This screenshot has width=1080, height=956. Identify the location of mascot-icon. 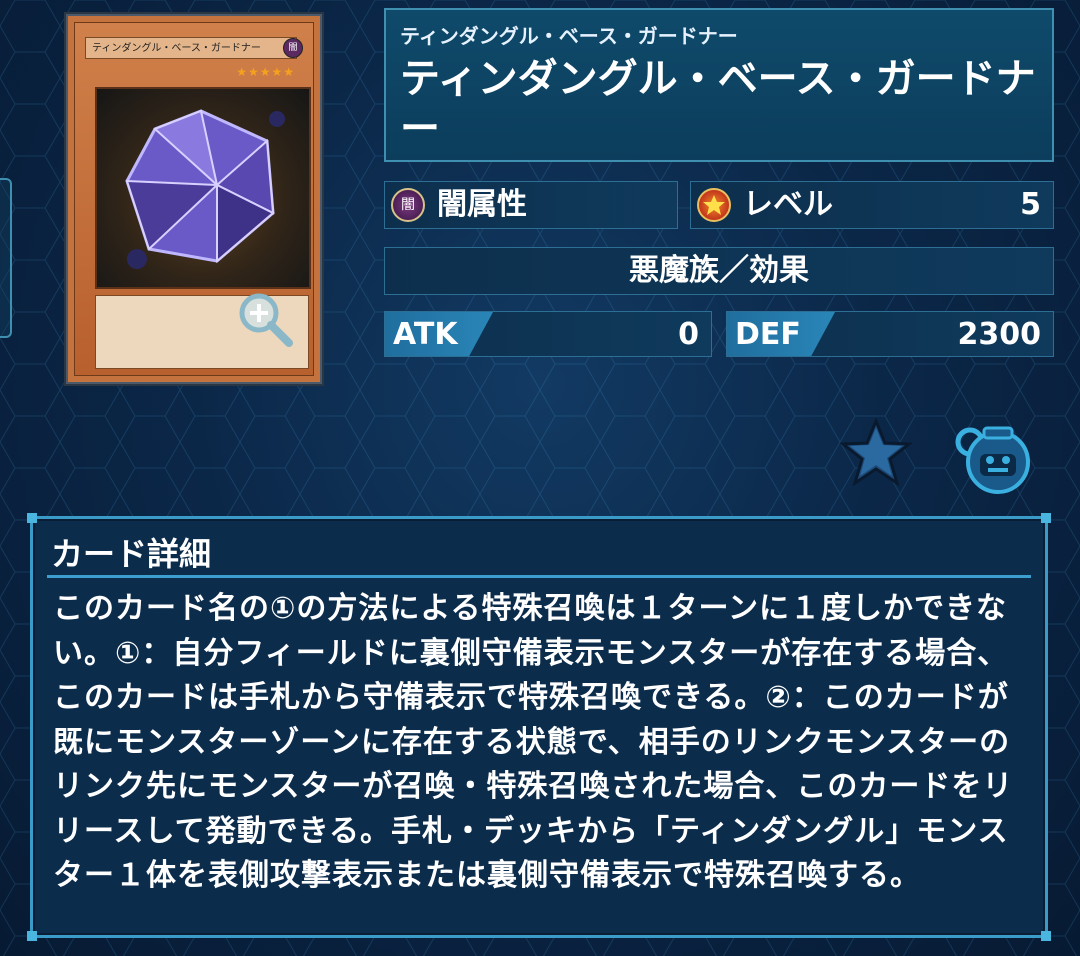
(992, 458).